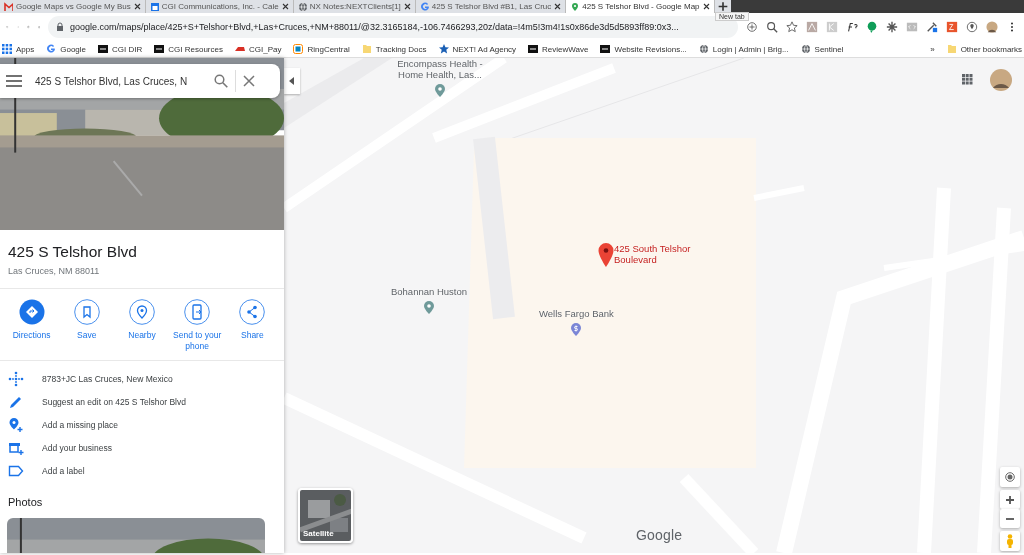 The height and width of the screenshot is (555, 1024). I want to click on action-button: Send to your phone, so click(197, 326).